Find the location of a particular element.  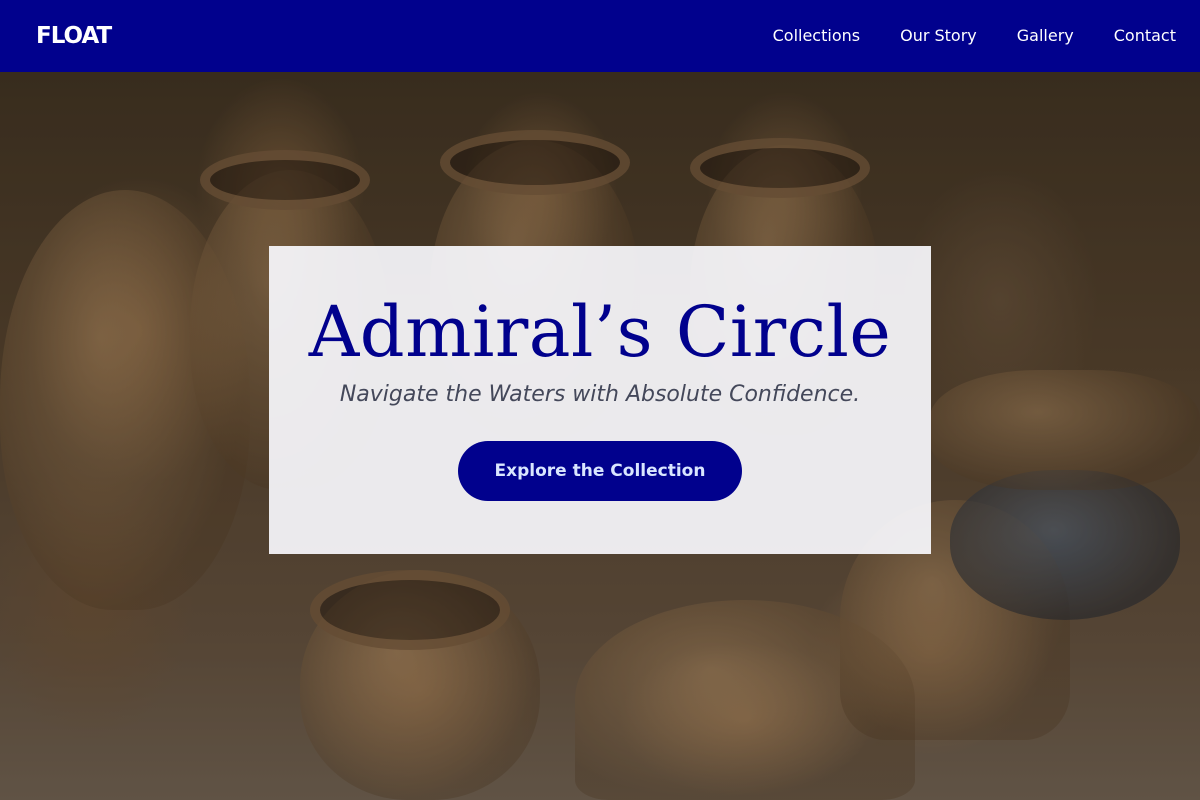

brand-logo: FLOAT is located at coordinates (74, 36).